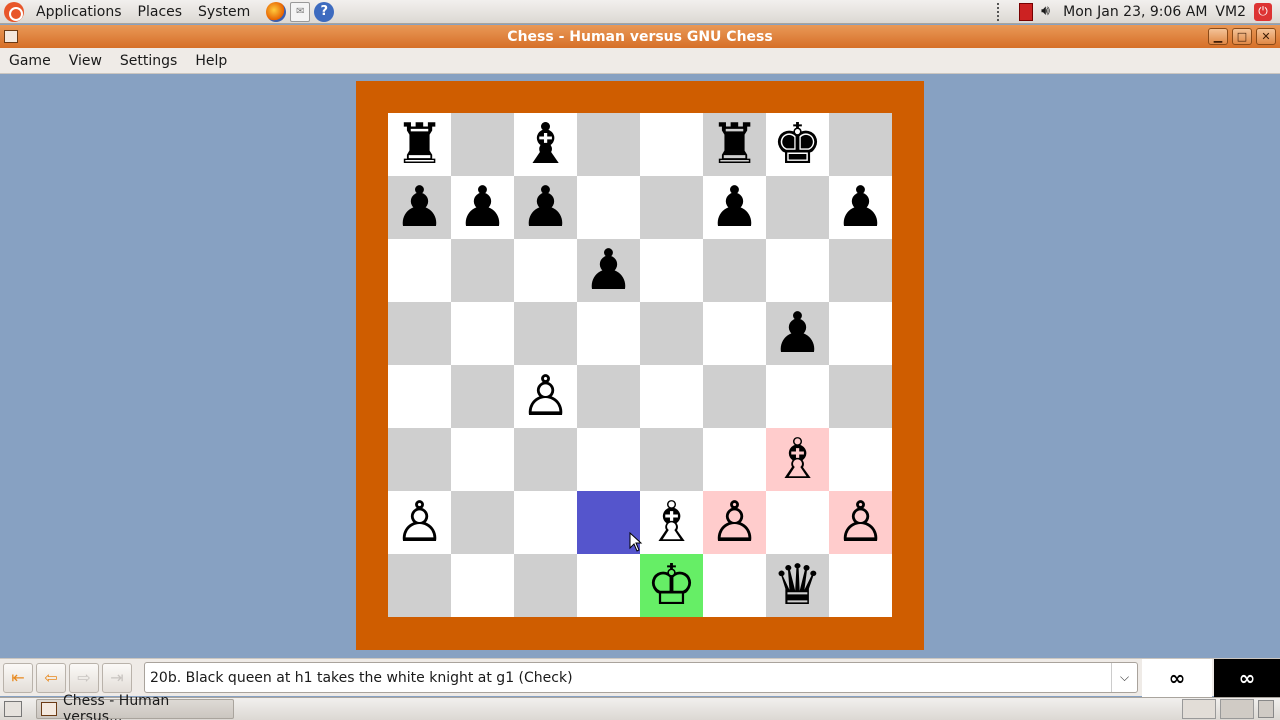 The height and width of the screenshot is (720, 1280). I want to click on maximize-button: □, so click(1242, 36).